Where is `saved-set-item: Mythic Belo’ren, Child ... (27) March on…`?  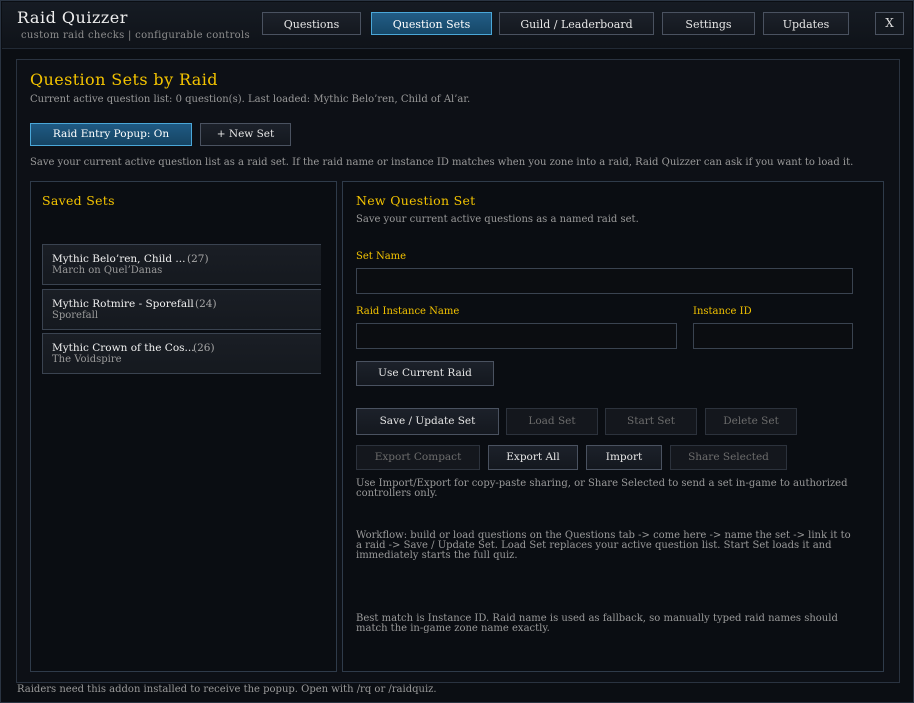 saved-set-item: Mythic Belo’ren, Child ... (27) March on… is located at coordinates (181, 264).